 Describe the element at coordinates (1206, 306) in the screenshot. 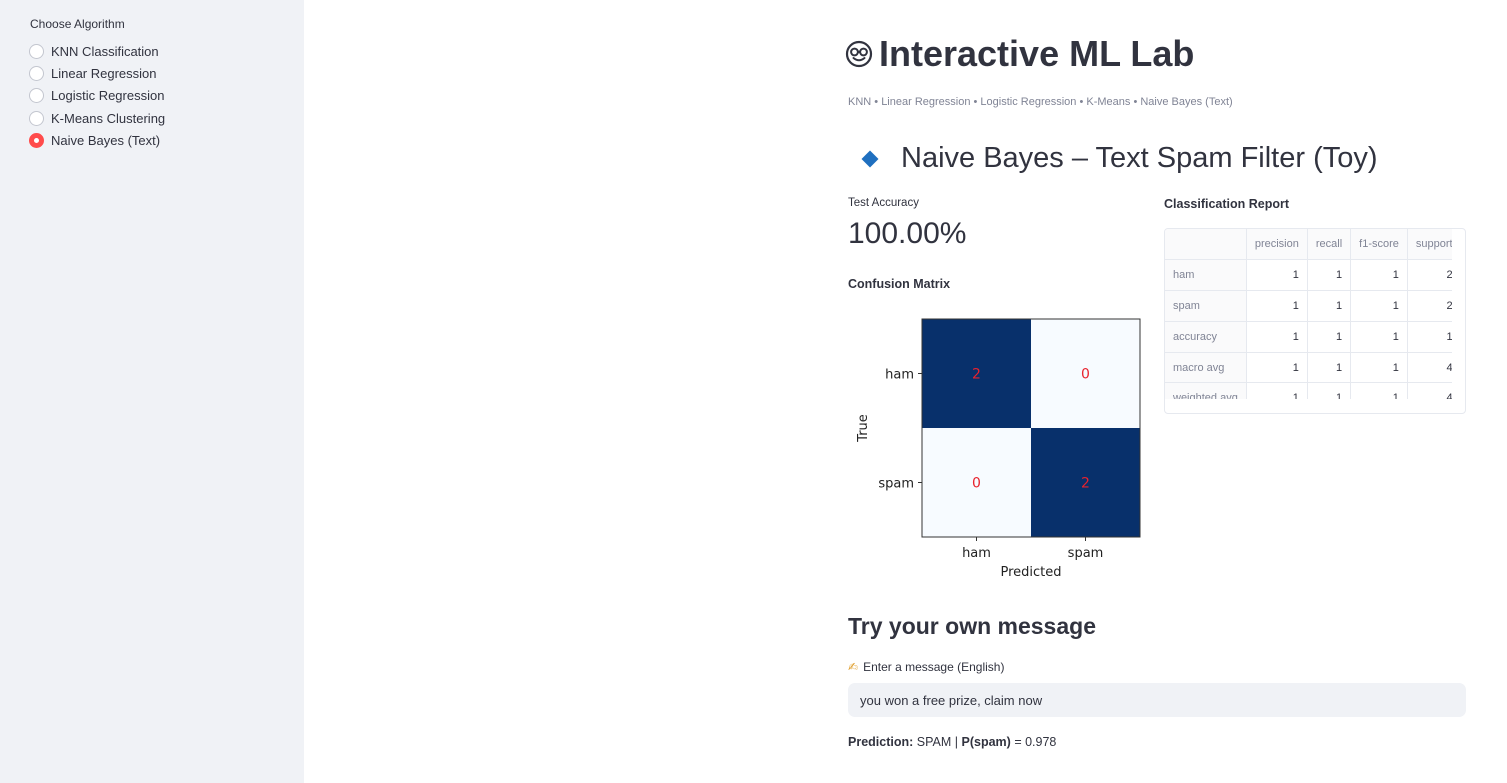

I see `row-header: spam` at that location.